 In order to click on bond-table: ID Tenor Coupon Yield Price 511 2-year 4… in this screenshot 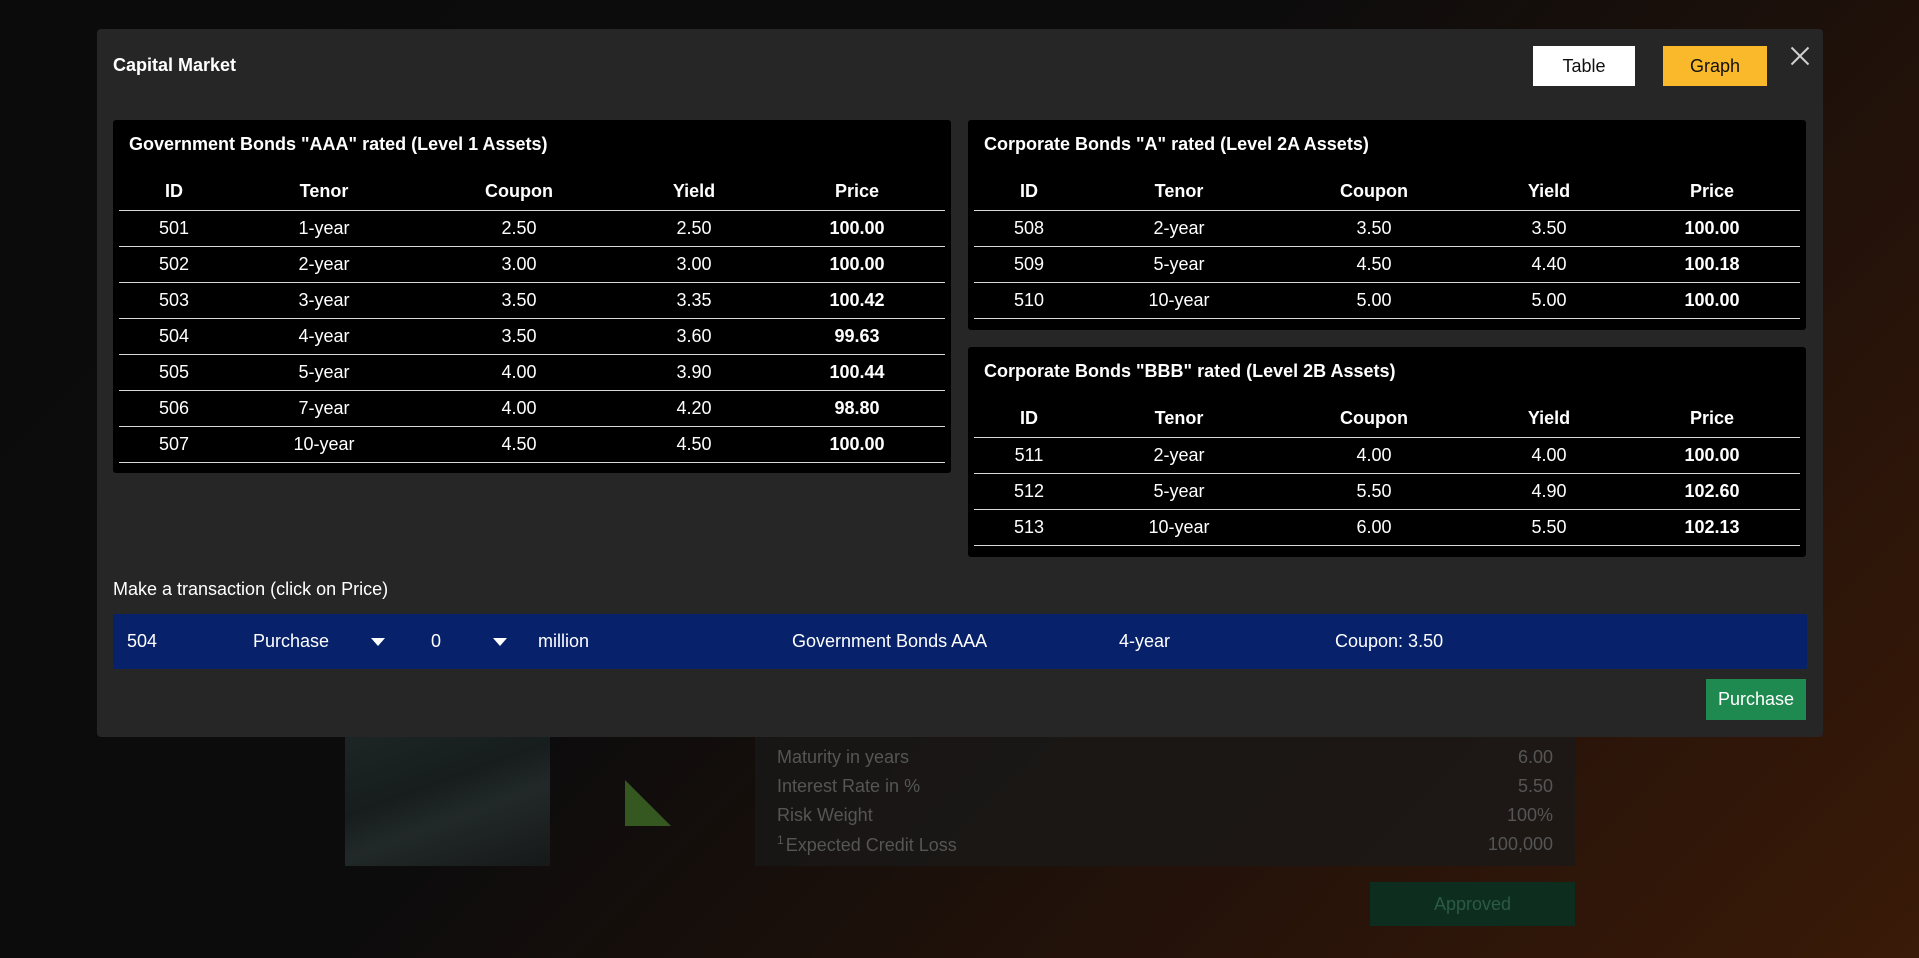, I will do `click(1387, 472)`.